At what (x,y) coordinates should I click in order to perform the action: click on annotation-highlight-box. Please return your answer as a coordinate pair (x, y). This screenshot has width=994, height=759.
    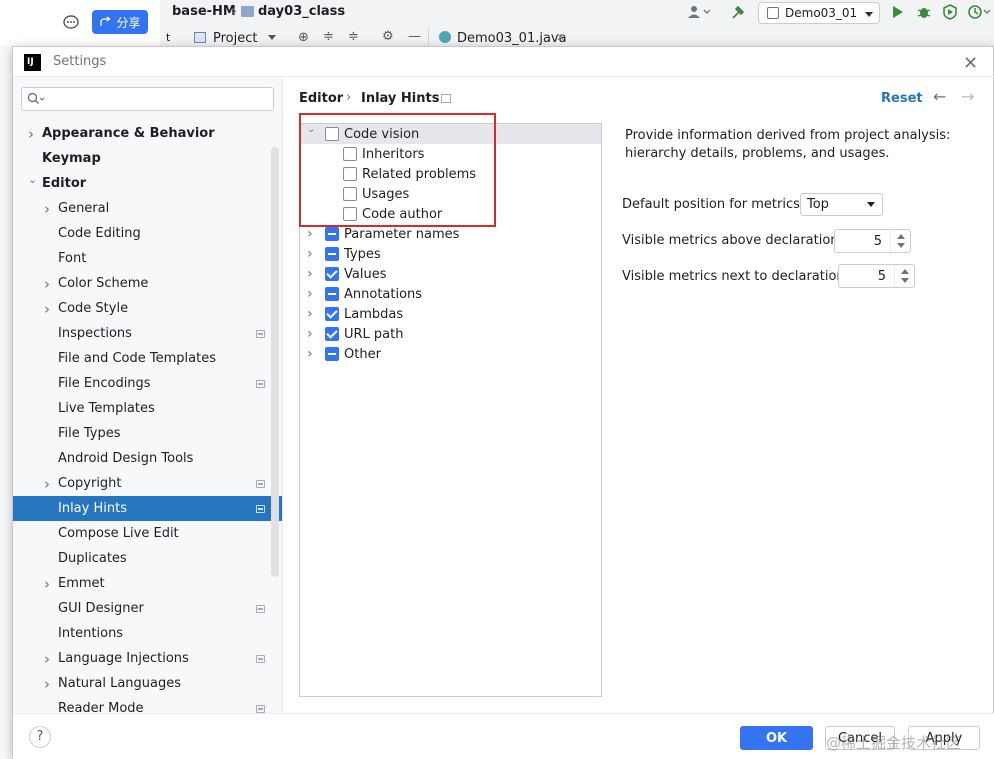
    Looking at the image, I should click on (397, 170).